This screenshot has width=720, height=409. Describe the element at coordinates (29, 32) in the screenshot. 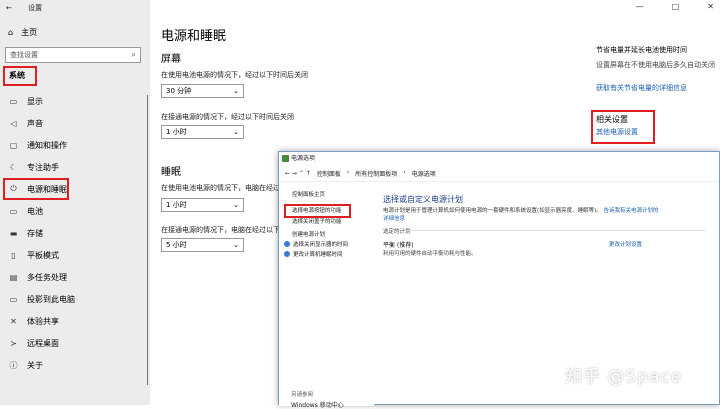

I see `home-label: 主页` at that location.